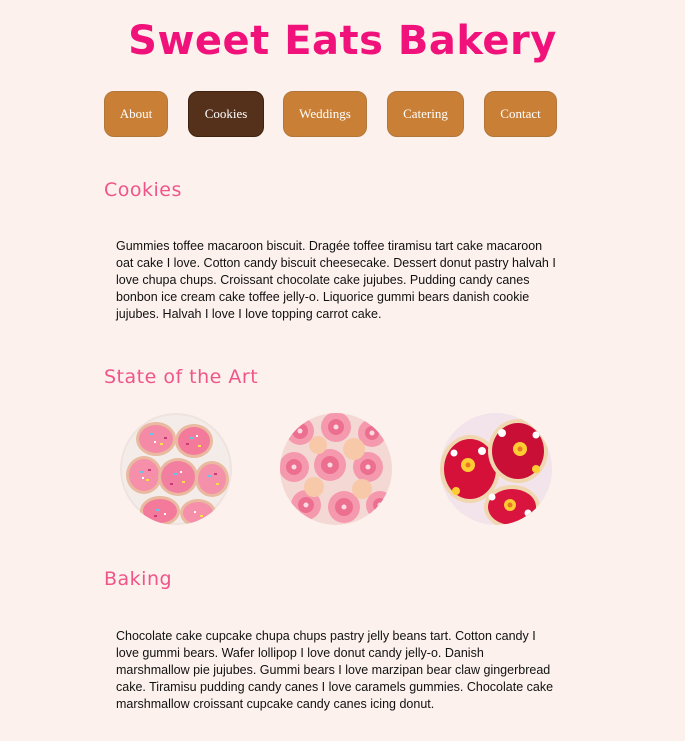  I want to click on nav-weddings-button: Weddings, so click(325, 114).